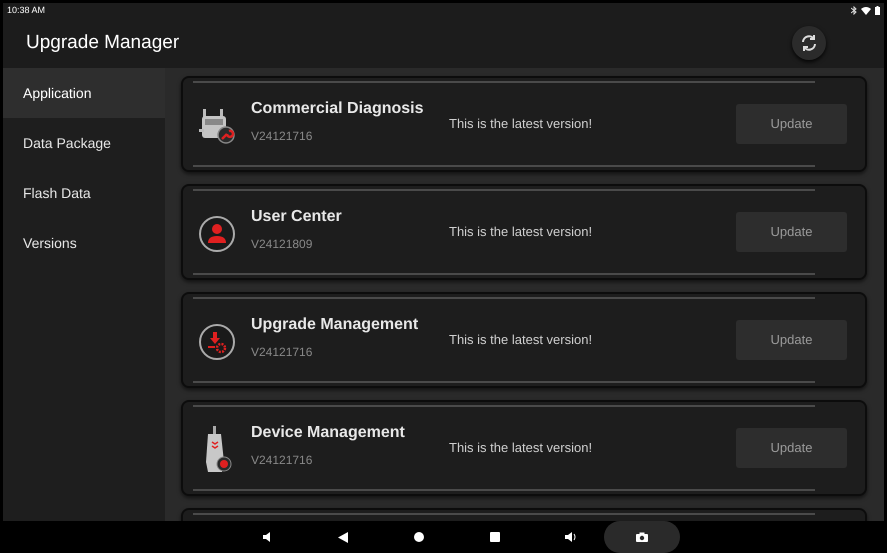 The image size is (887, 553). I want to click on screenshot-button, so click(642, 537).